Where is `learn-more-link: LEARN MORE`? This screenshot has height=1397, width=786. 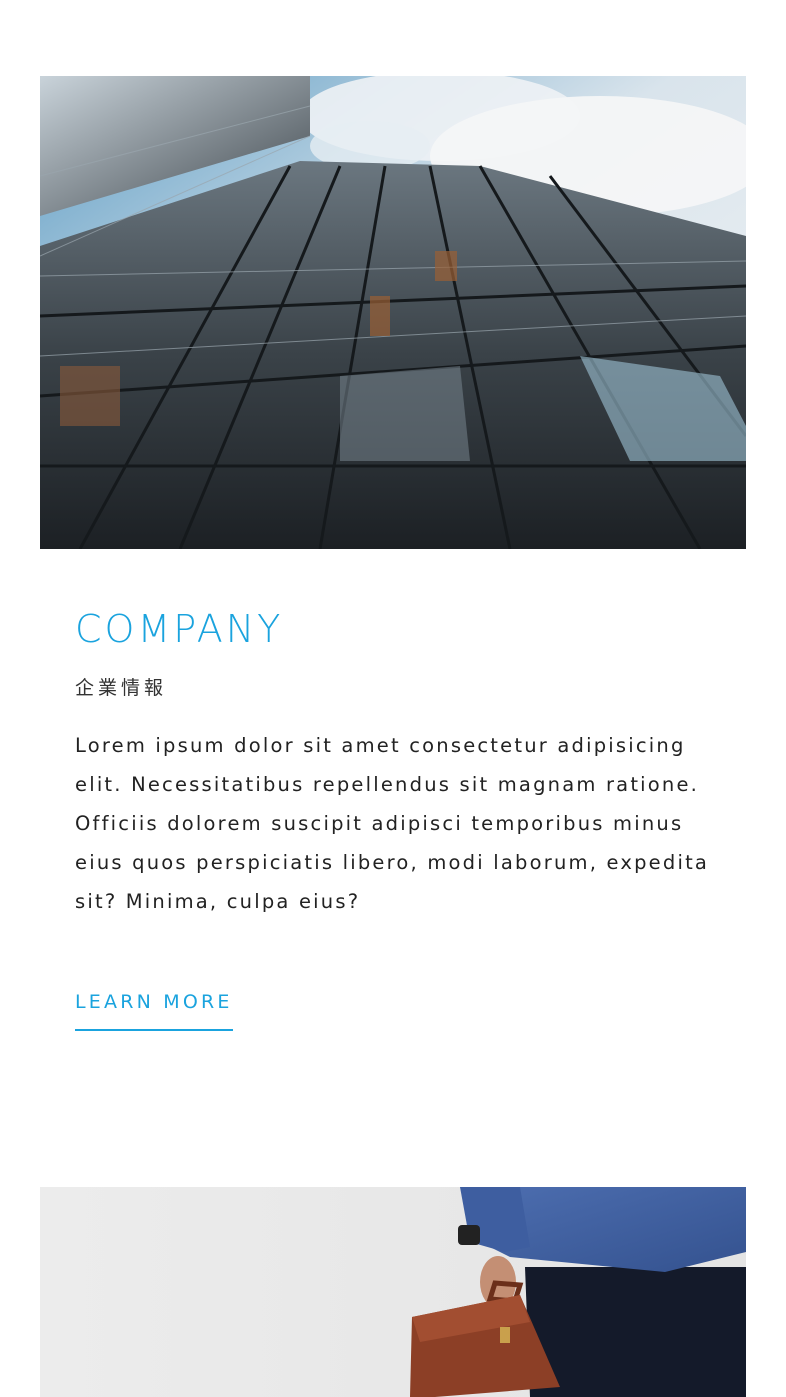 learn-more-link: LEARN MORE is located at coordinates (154, 1009).